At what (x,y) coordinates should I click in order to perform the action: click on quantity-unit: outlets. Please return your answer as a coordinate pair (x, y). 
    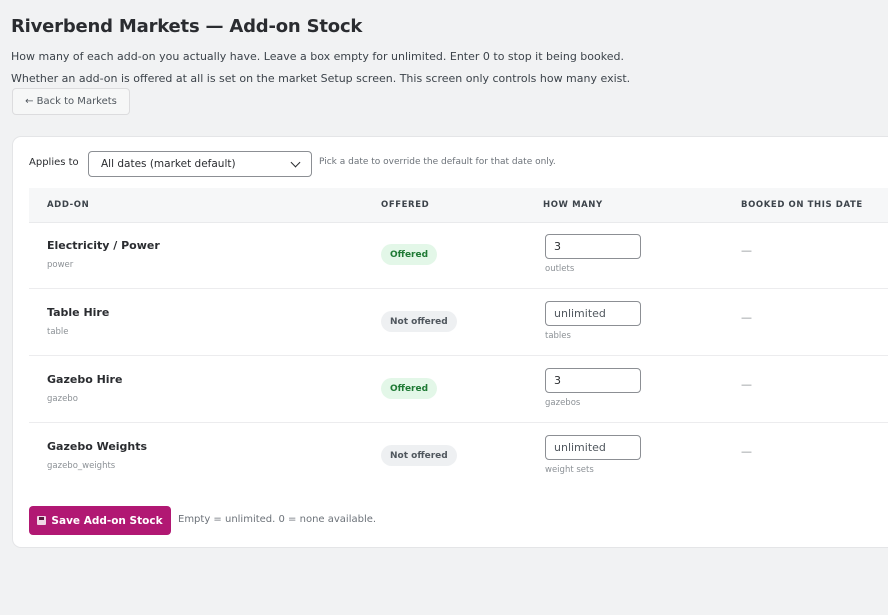
    Looking at the image, I should click on (560, 269).